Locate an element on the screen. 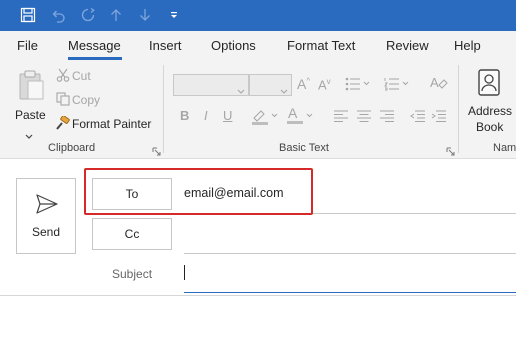 The image size is (516, 337). cc-field is located at coordinates (350, 236).